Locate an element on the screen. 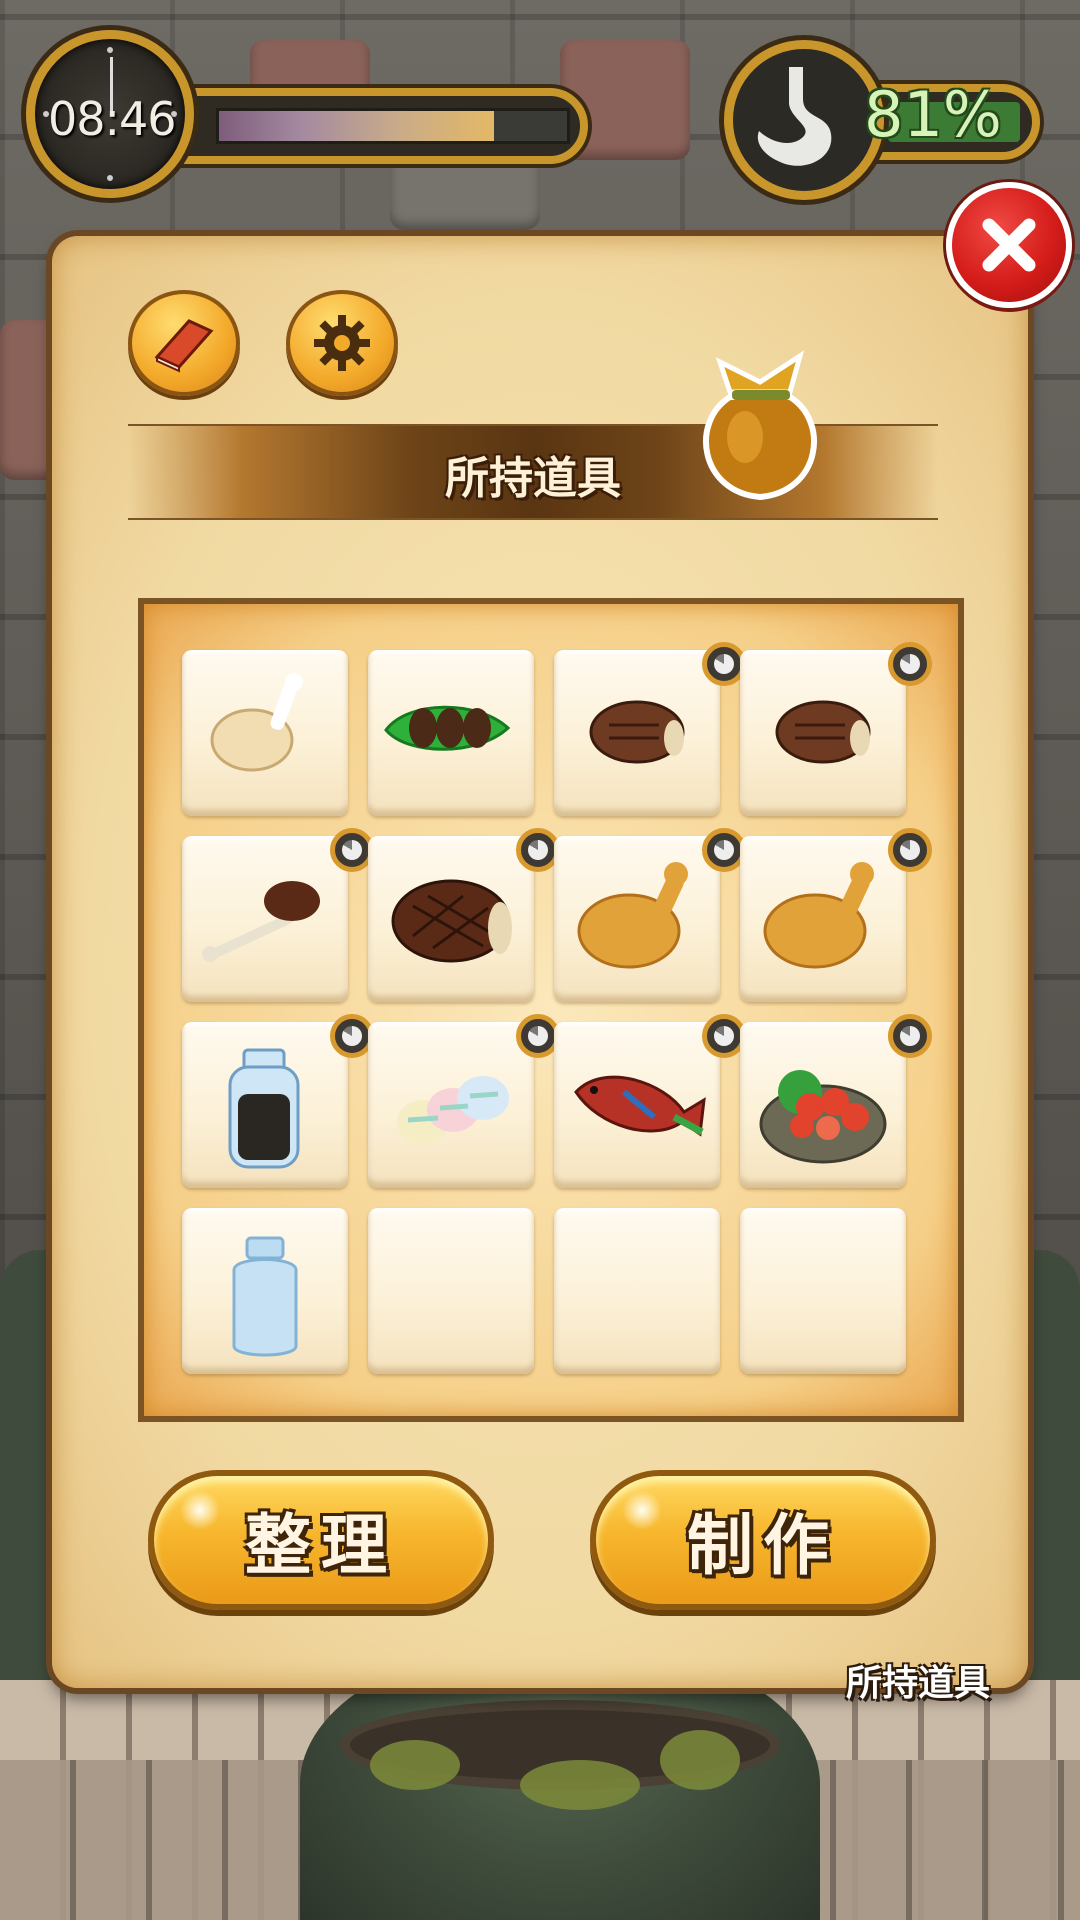 This screenshot has width=1080, height=1920. stomach-icon-graphic is located at coordinates (794, 116).